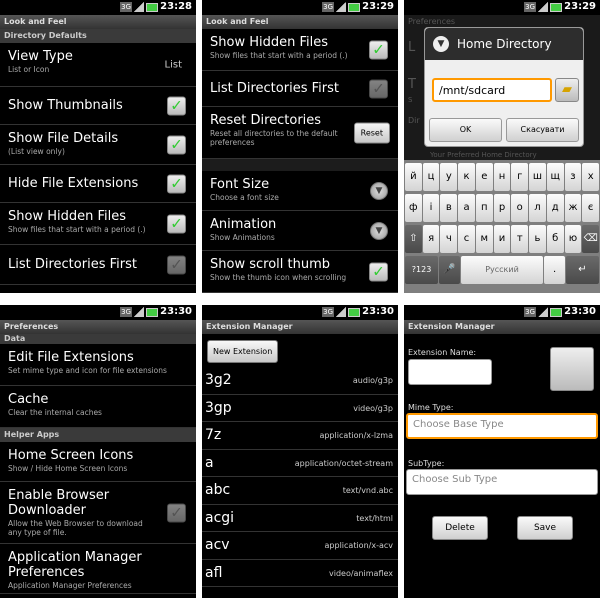 Image resolution: width=600 pixels, height=600 pixels. Describe the element at coordinates (243, 351) in the screenshot. I see `new-extension-button: New Extension` at that location.